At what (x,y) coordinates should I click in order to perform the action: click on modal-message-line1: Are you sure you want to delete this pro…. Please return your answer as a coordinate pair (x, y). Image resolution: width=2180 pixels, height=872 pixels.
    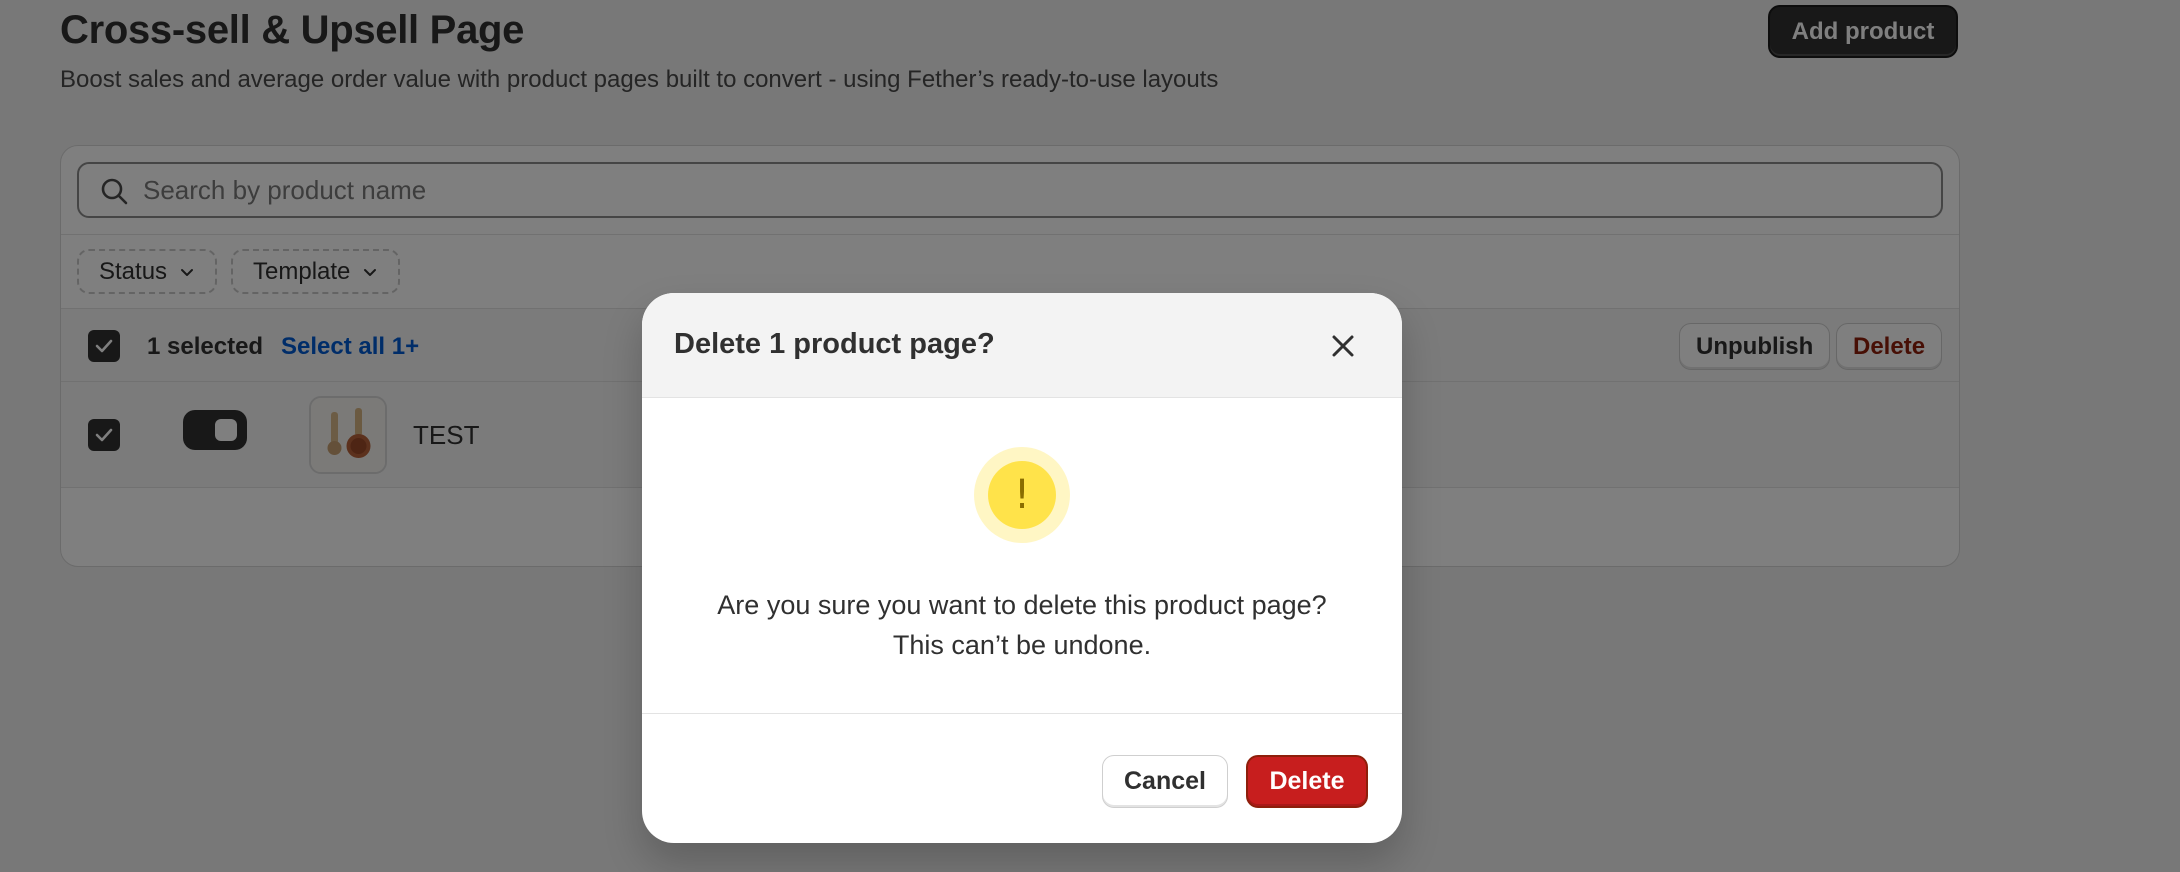
    Looking at the image, I should click on (1022, 605).